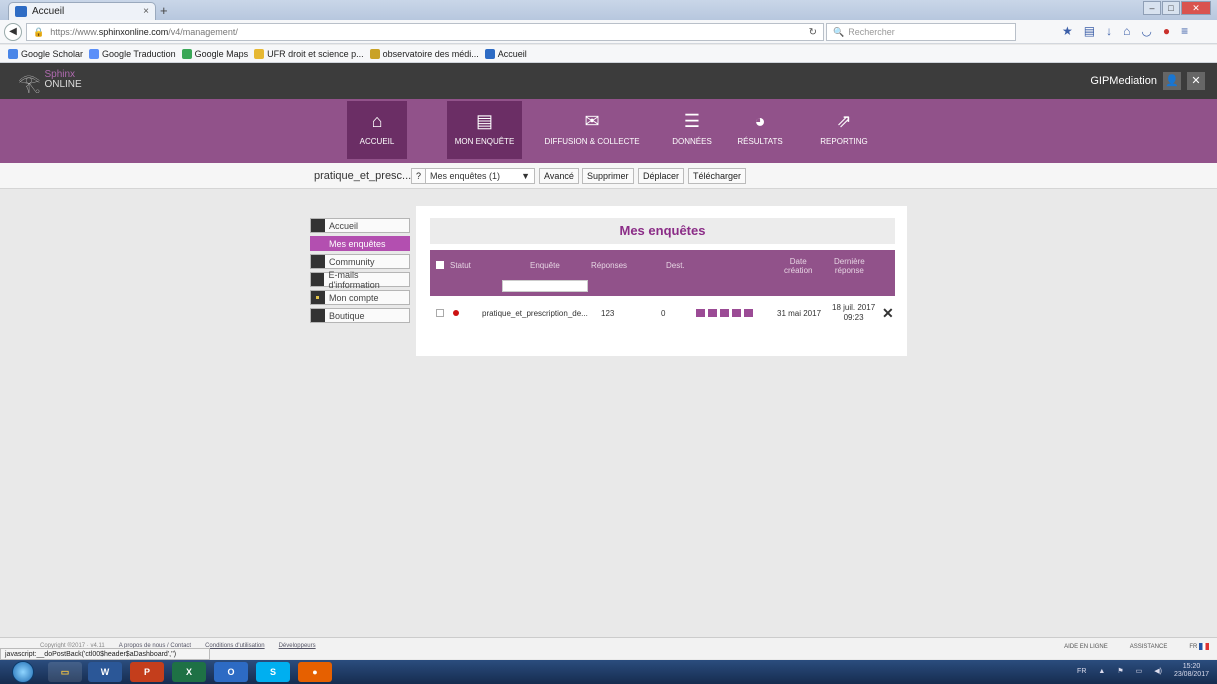 Image resolution: width=1217 pixels, height=684 pixels. Describe the element at coordinates (592, 130) in the screenshot. I see `nav-diffusion-collecte: ✉ DIFFUSION & COLLECTE` at that location.